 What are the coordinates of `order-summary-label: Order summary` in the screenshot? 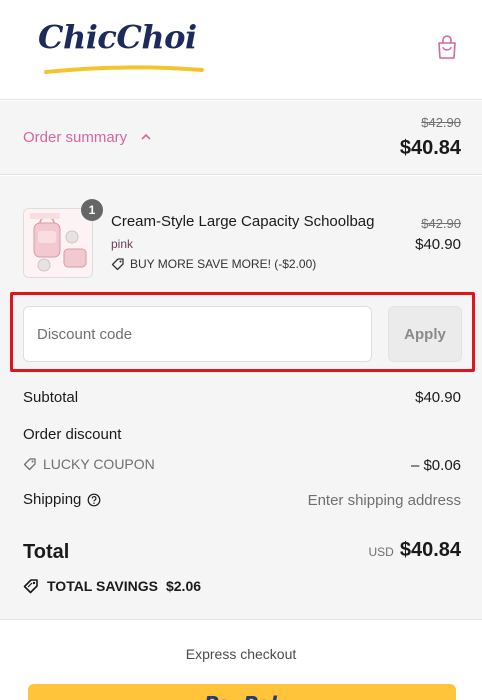 It's located at (75, 137).